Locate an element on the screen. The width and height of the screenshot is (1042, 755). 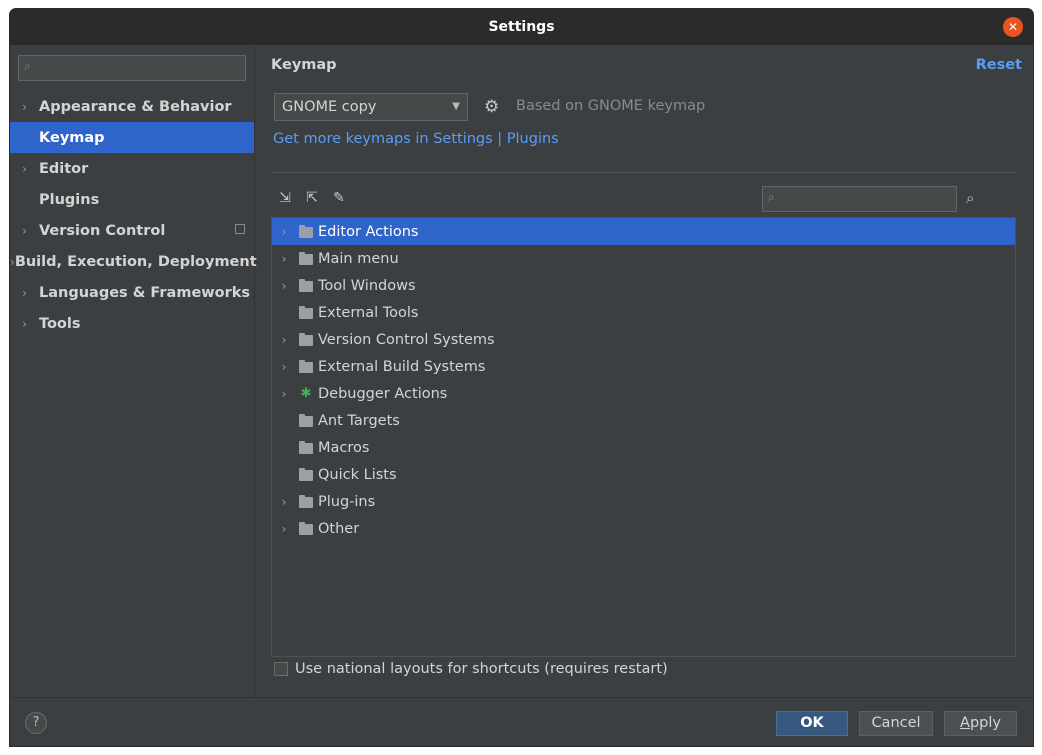
tree-row-other: › Other is located at coordinates (643, 528).